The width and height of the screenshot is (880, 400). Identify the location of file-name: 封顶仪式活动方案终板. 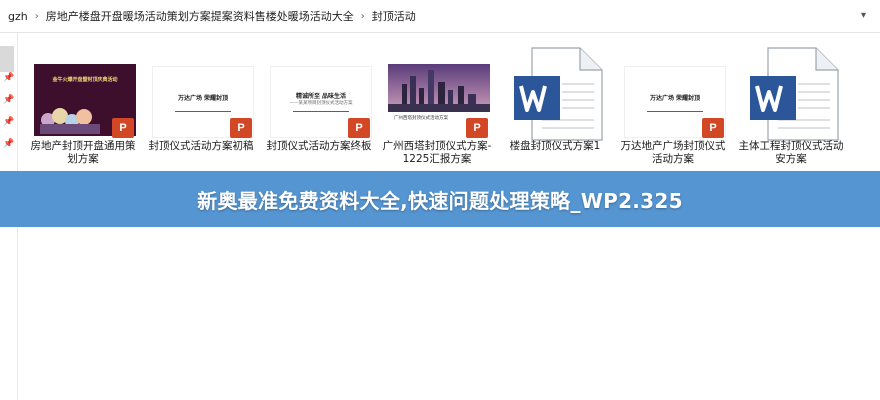
(319, 146).